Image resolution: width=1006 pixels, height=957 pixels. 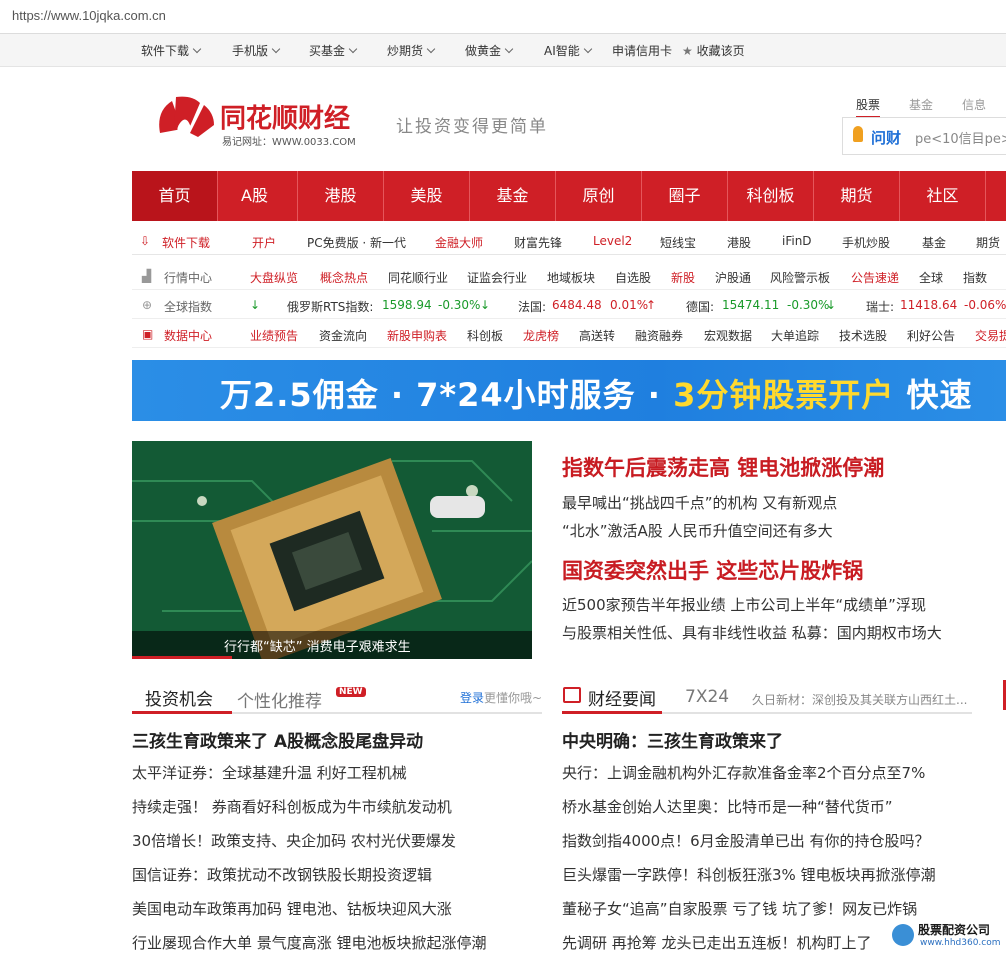 What do you see at coordinates (472, 698) in the screenshot?
I see `login-link: 登录` at bounding box center [472, 698].